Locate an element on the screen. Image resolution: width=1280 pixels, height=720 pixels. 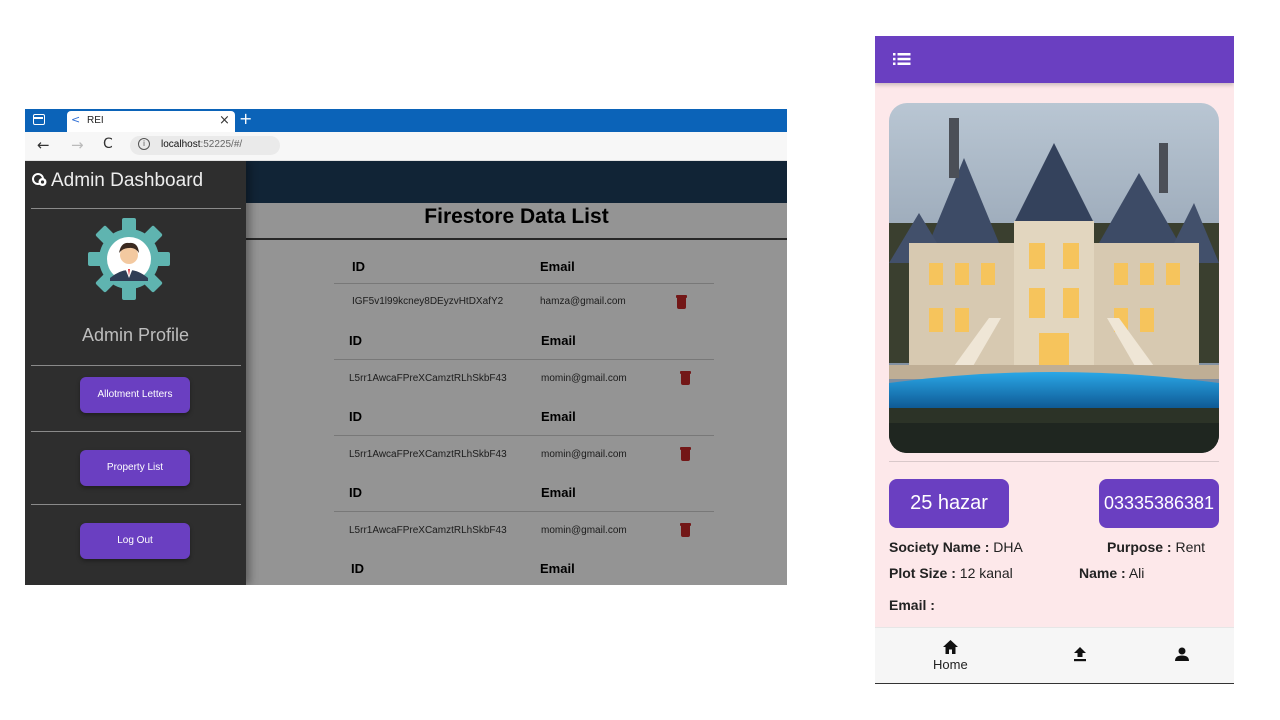
window-menu-icon is located at coordinates (39, 119).